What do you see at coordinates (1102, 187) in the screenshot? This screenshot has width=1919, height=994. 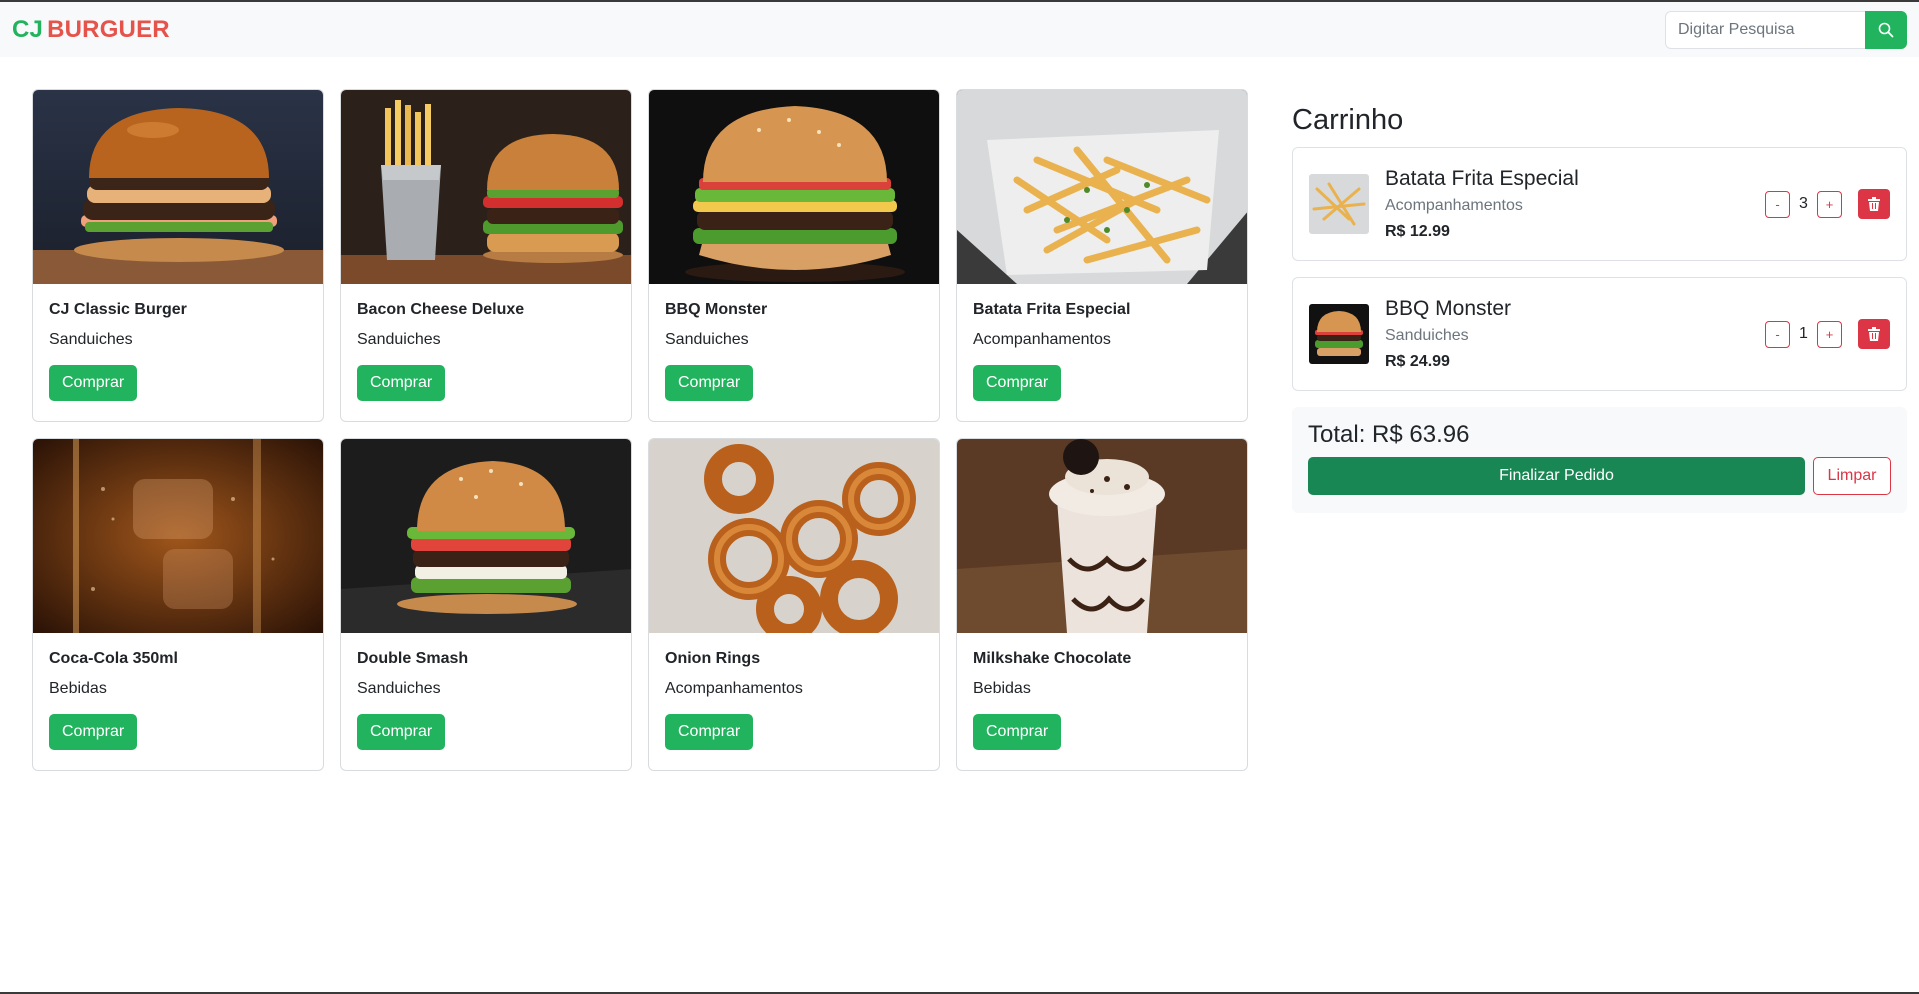 I see `product-image-fries` at bounding box center [1102, 187].